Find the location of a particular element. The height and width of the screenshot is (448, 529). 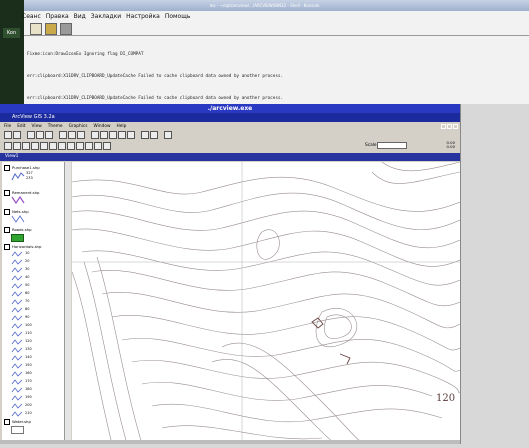

close-session-icon is located at coordinates (66, 29).